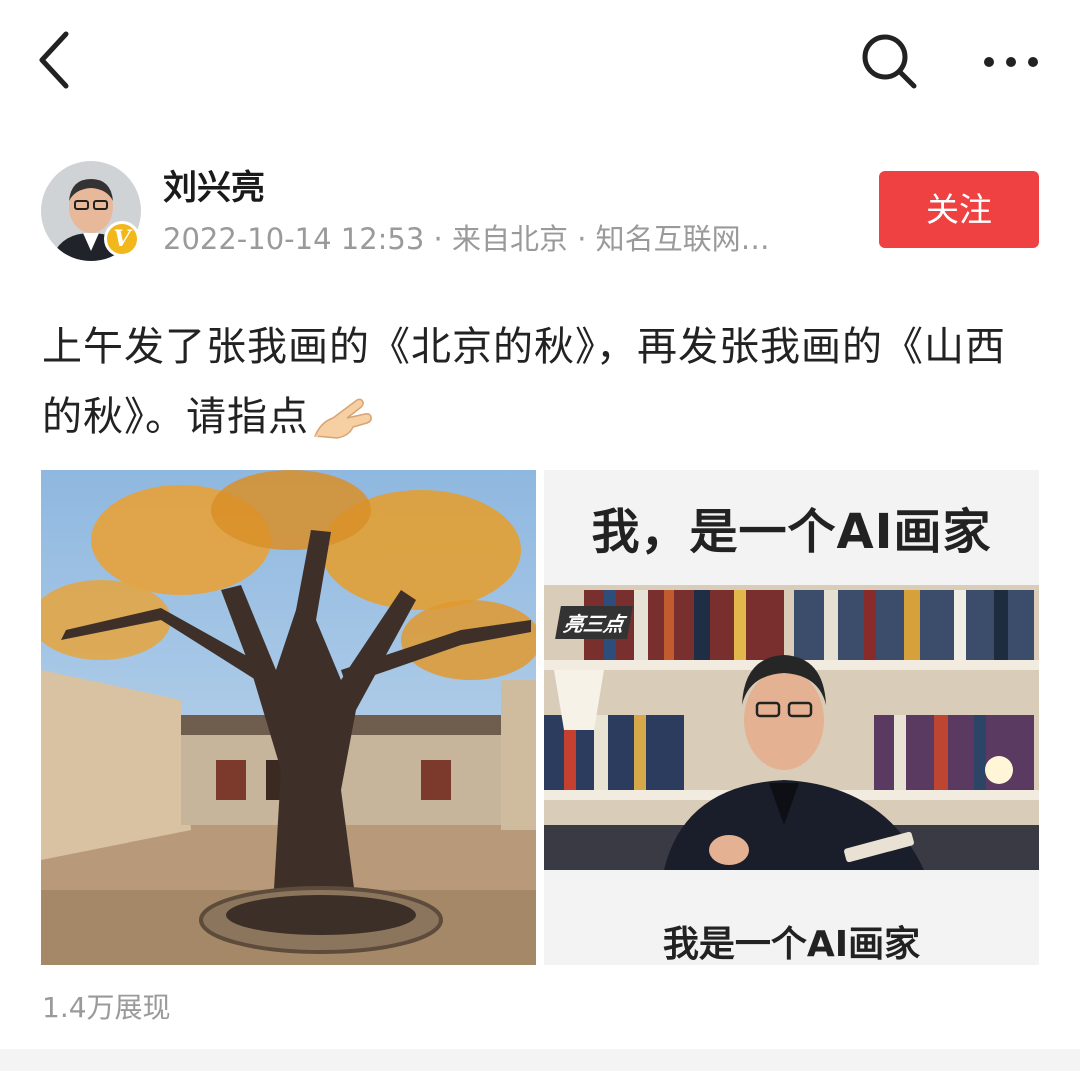 The image size is (1080, 1071). Describe the element at coordinates (122, 239) in the screenshot. I see `verified-badge-icon: V` at that location.